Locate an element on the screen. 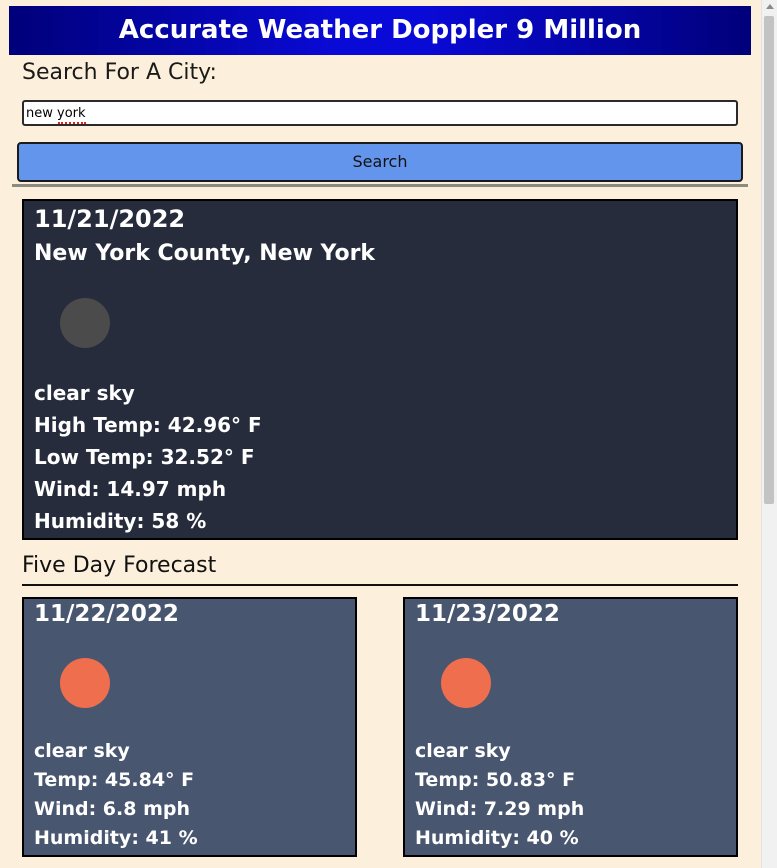  vertical-scrollbar is located at coordinates (769, 434).